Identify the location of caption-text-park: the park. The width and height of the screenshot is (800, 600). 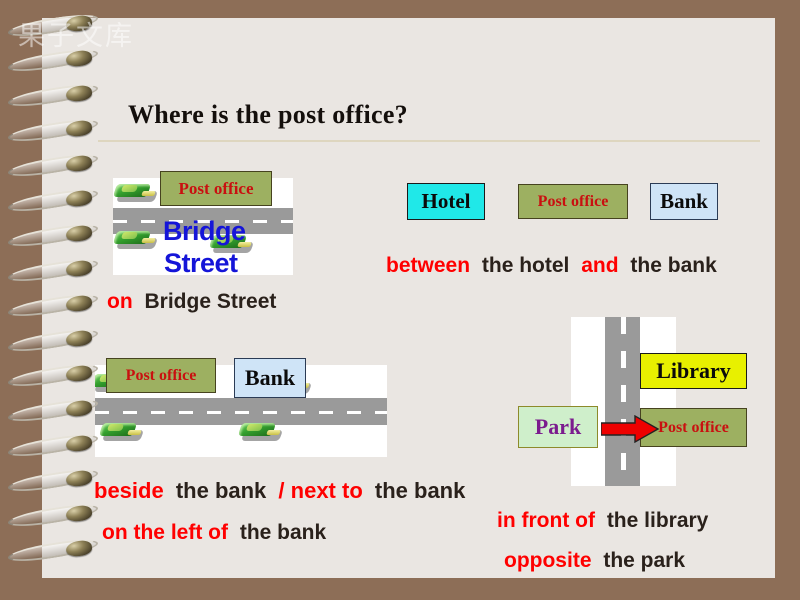
(644, 560).